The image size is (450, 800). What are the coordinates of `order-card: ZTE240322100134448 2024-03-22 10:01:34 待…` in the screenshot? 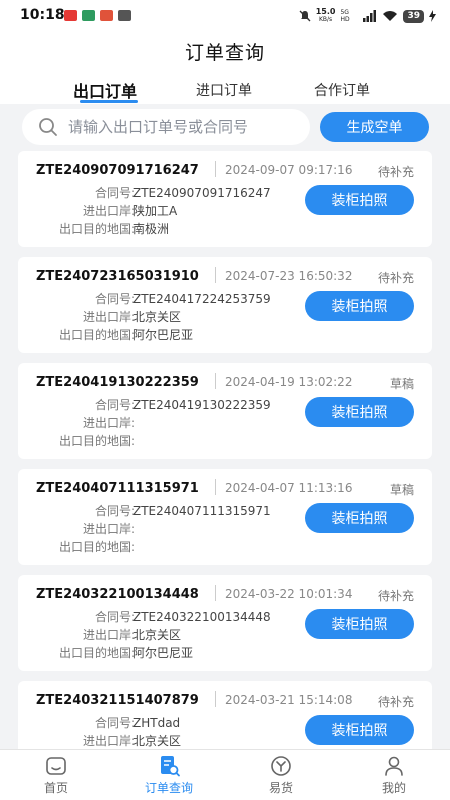 It's located at (225, 623).